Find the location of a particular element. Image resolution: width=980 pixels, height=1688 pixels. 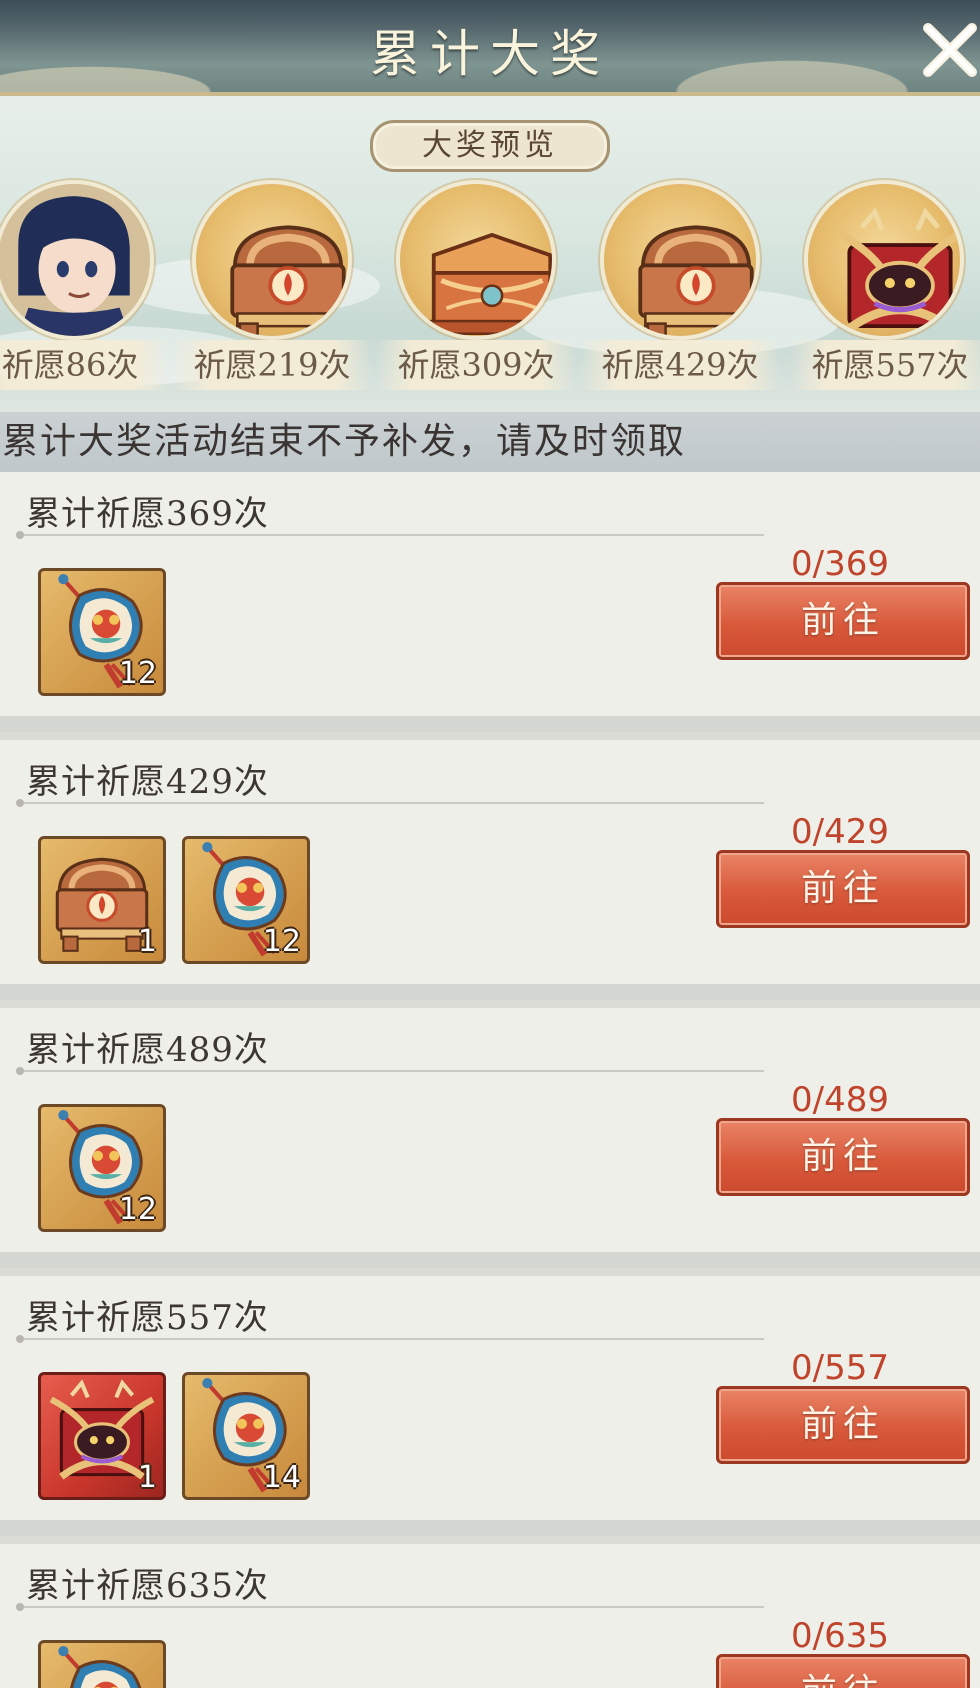

character-portrait-icon is located at coordinates (75, 260).